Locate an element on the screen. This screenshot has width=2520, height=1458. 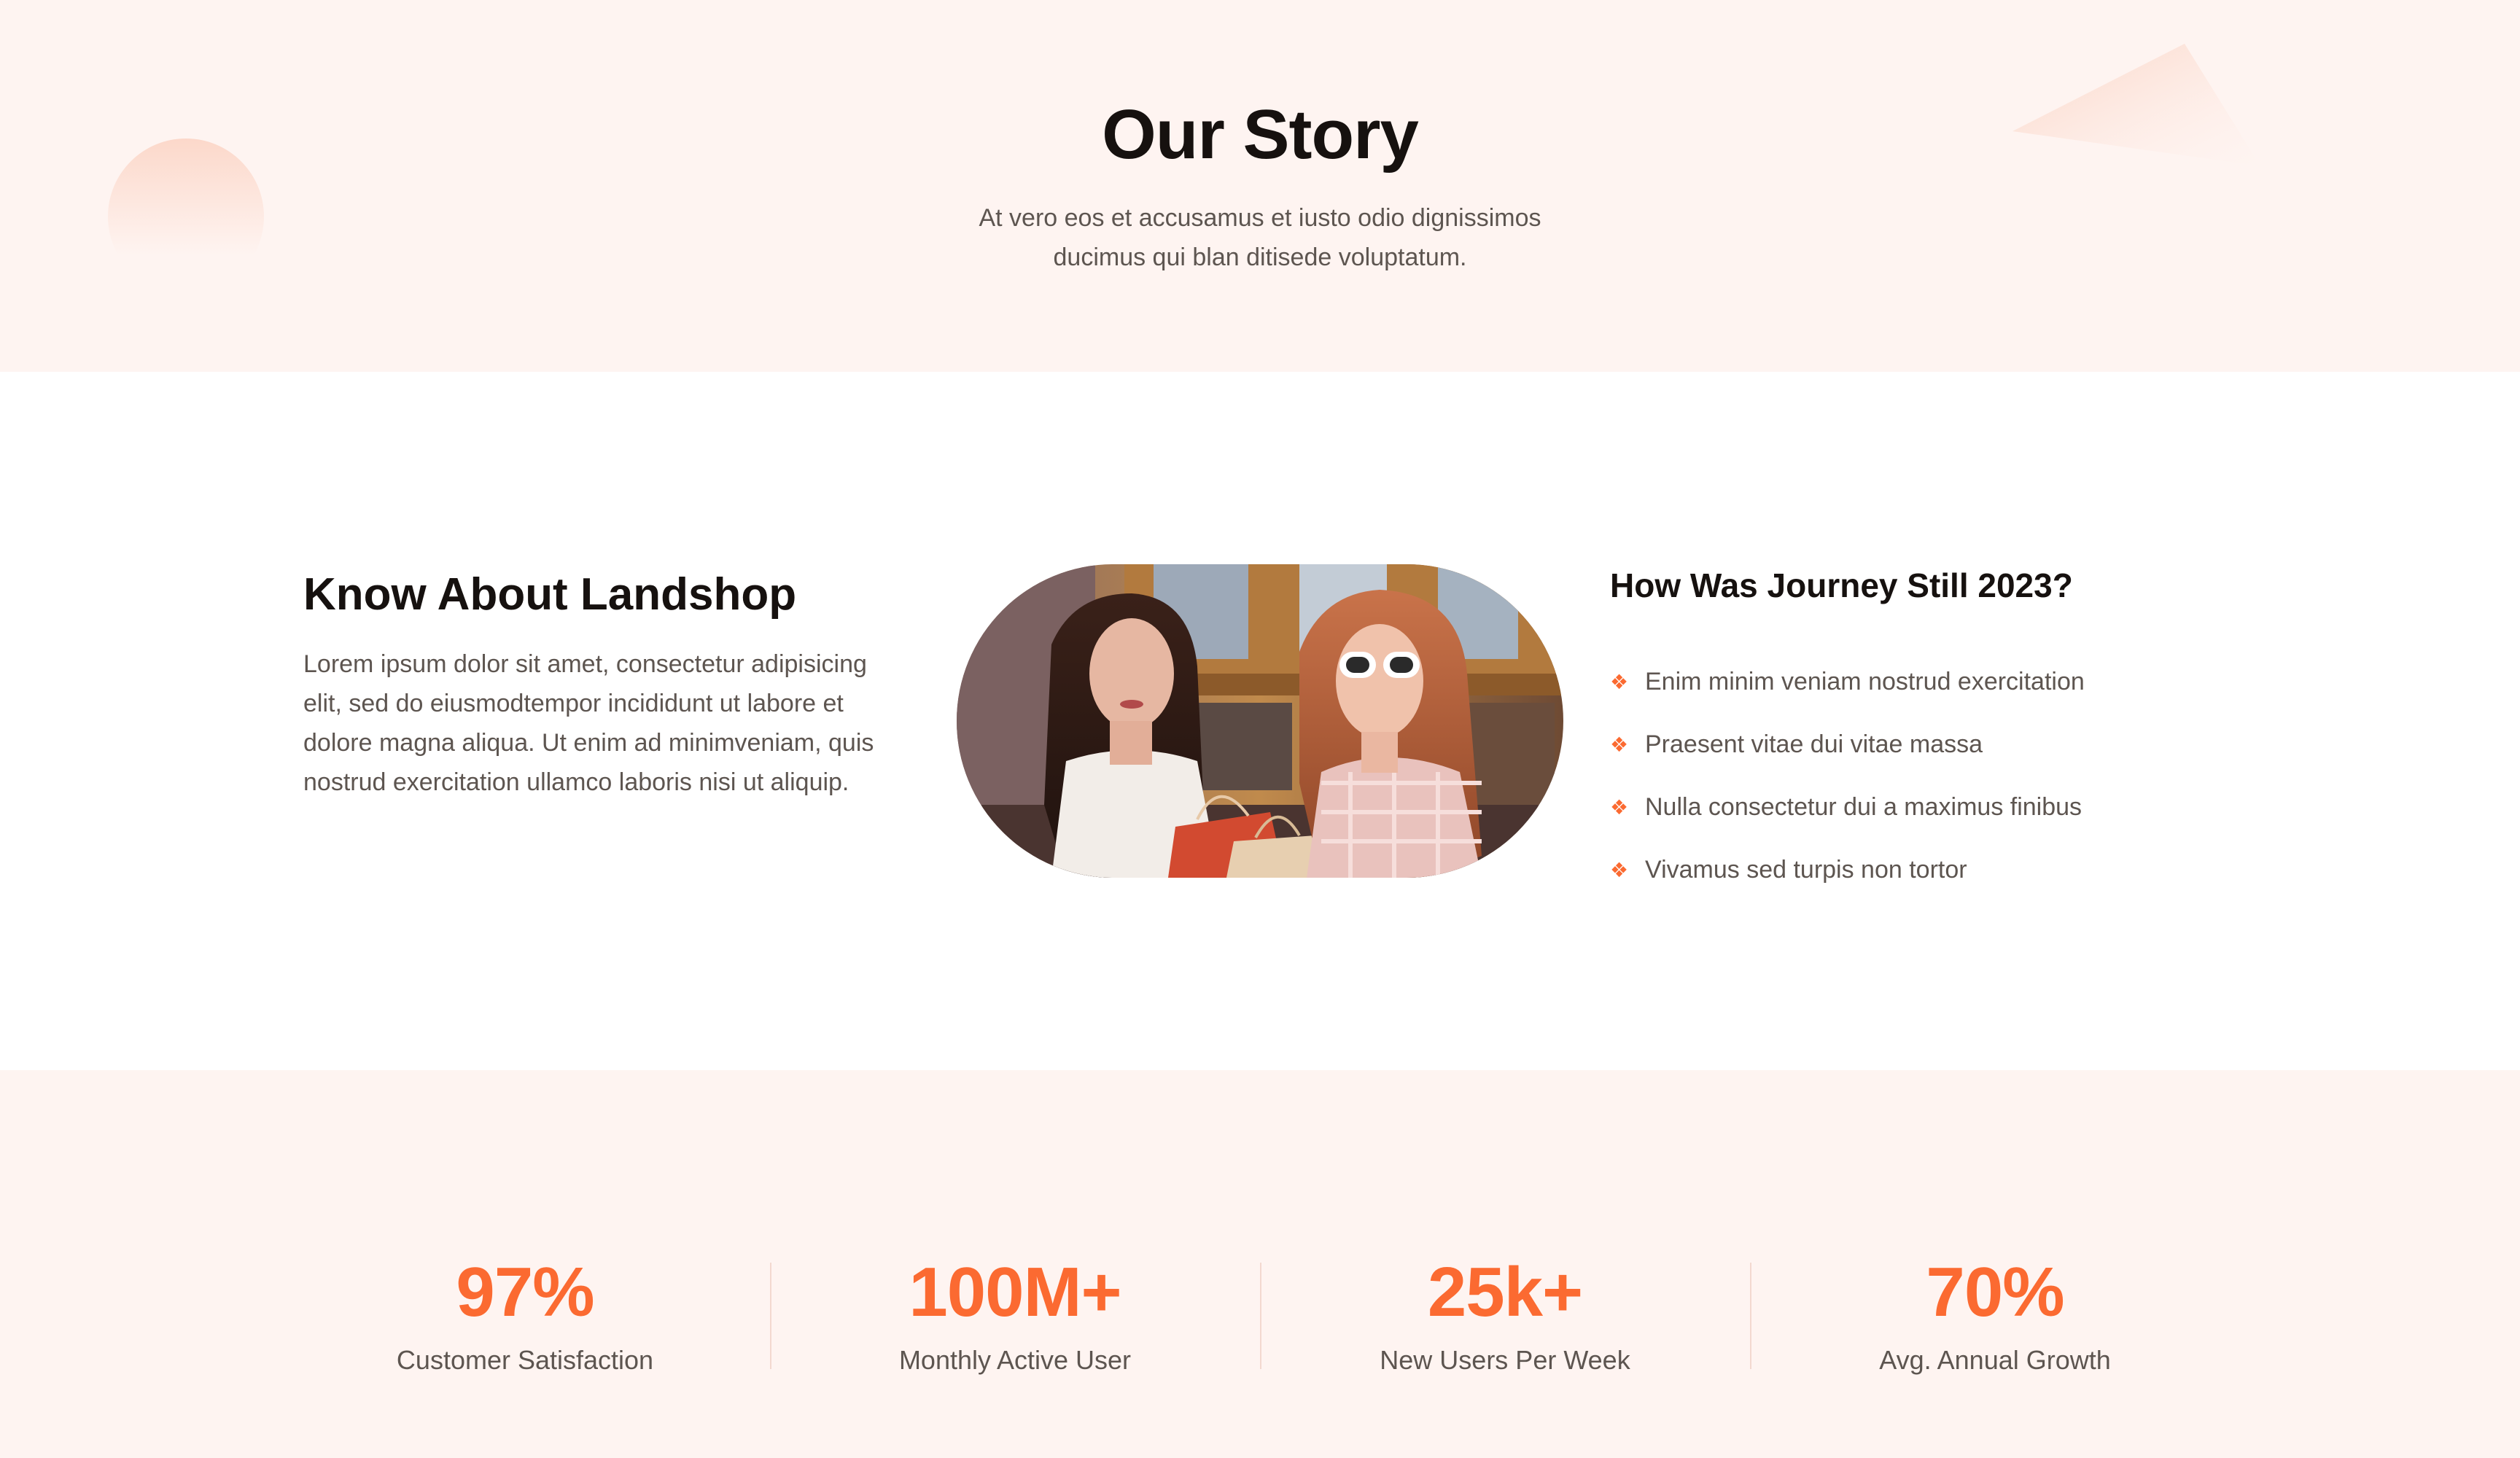
stat-new-users-per-week: 25k+ New Users Per Week is located at coordinates (1505, 1315).